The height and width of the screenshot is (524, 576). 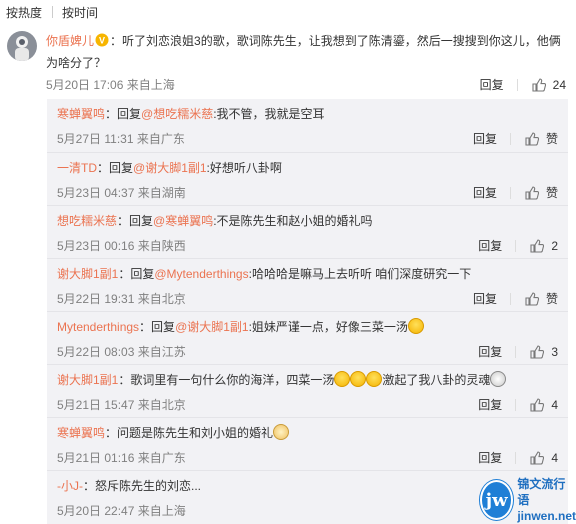 What do you see at coordinates (554, 457) in the screenshot?
I see `like-count: 4` at bounding box center [554, 457].